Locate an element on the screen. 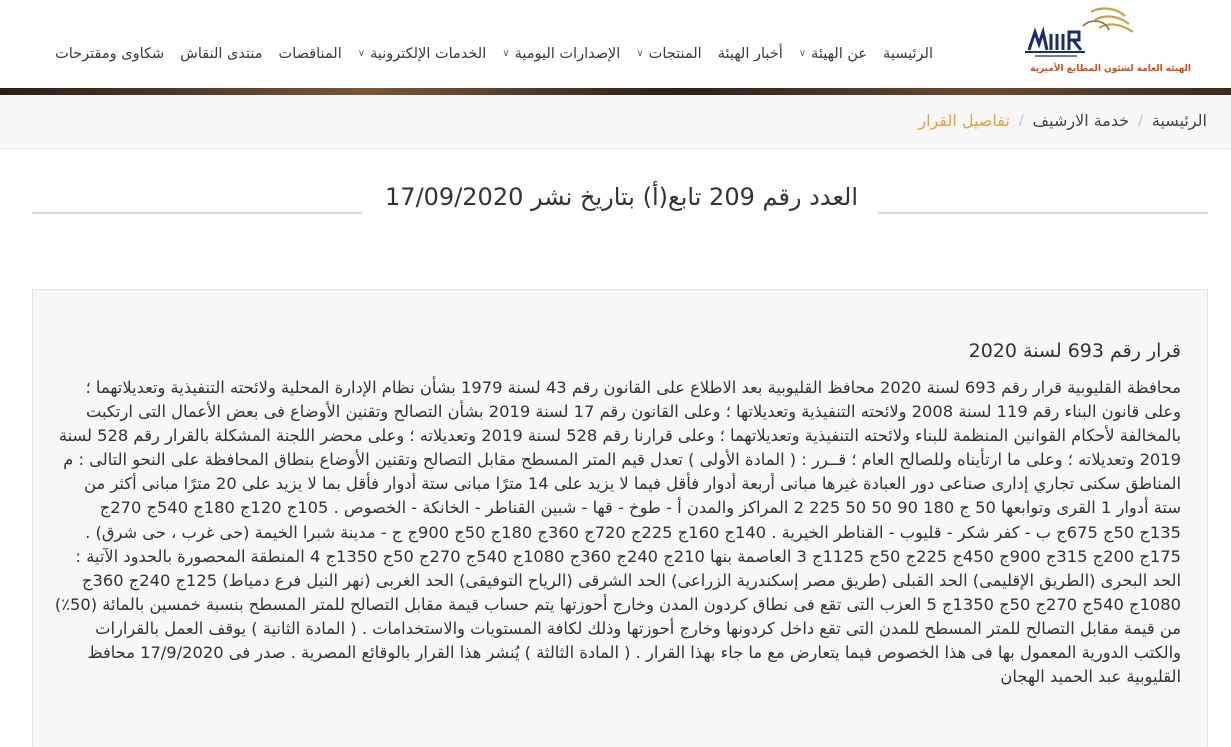  nav-forum: منتدى النقاش is located at coordinates (221, 54).